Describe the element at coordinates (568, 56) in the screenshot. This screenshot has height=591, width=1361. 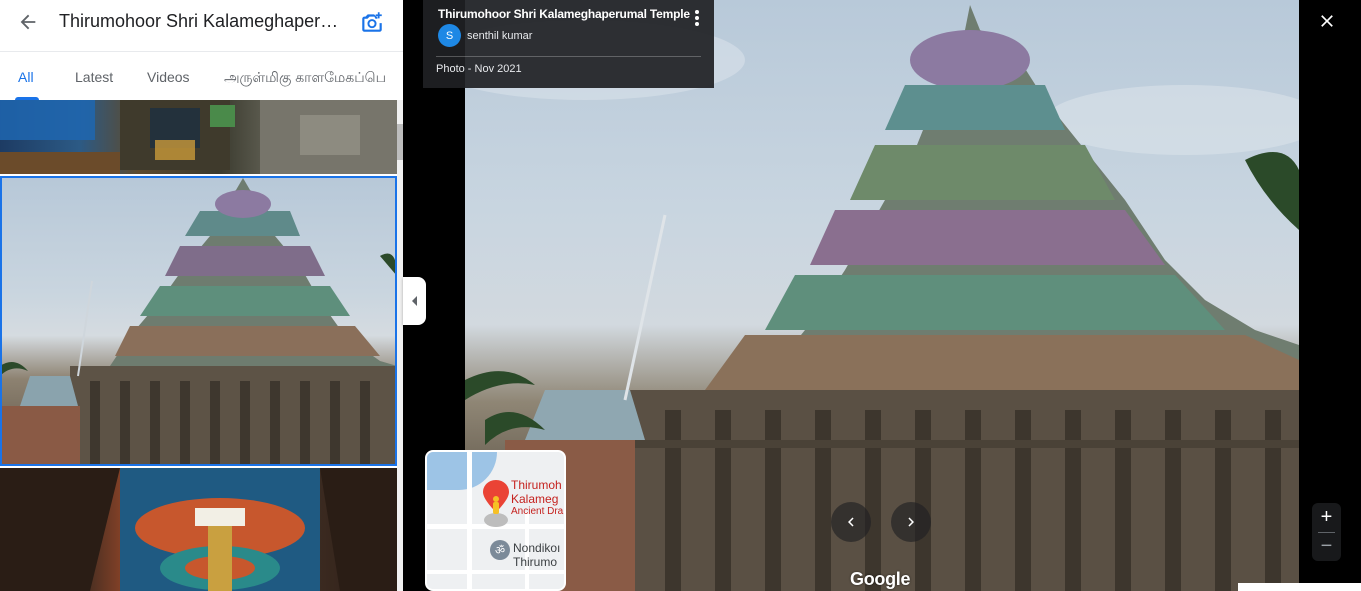
I see `info-divider` at that location.